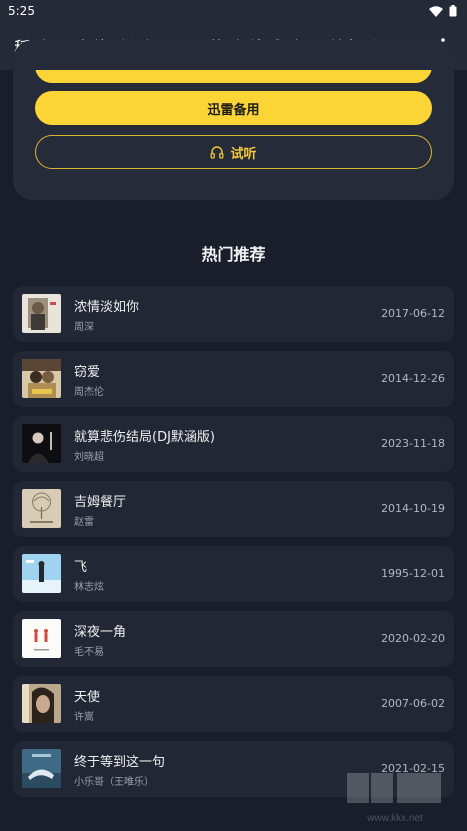  What do you see at coordinates (395, 818) in the screenshot?
I see `watermark-text: www.kkx.net` at bounding box center [395, 818].